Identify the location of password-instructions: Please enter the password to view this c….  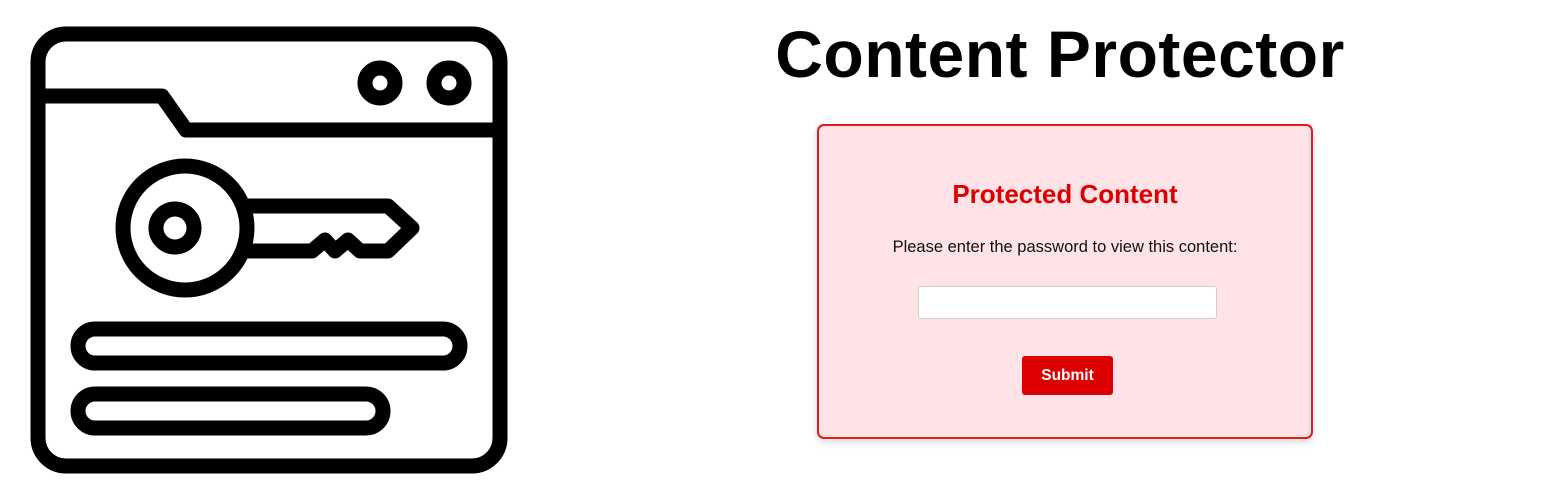
(1065, 247).